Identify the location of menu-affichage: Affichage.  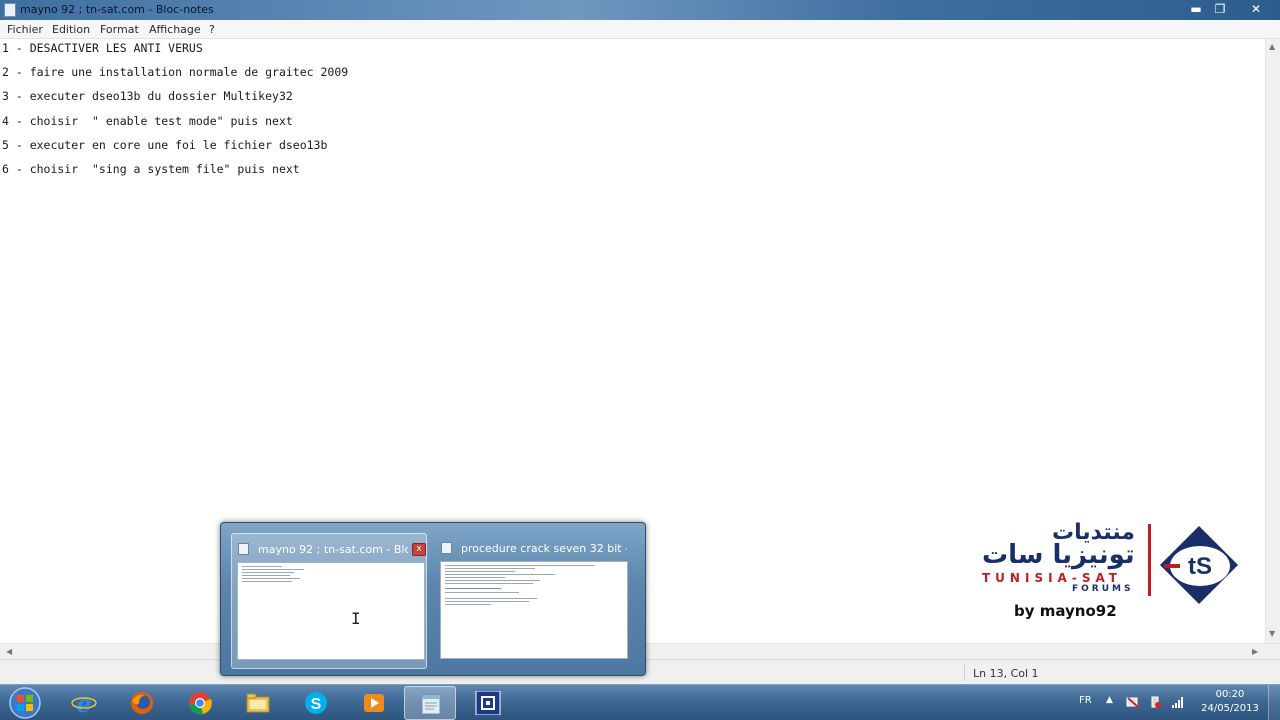
(175, 29).